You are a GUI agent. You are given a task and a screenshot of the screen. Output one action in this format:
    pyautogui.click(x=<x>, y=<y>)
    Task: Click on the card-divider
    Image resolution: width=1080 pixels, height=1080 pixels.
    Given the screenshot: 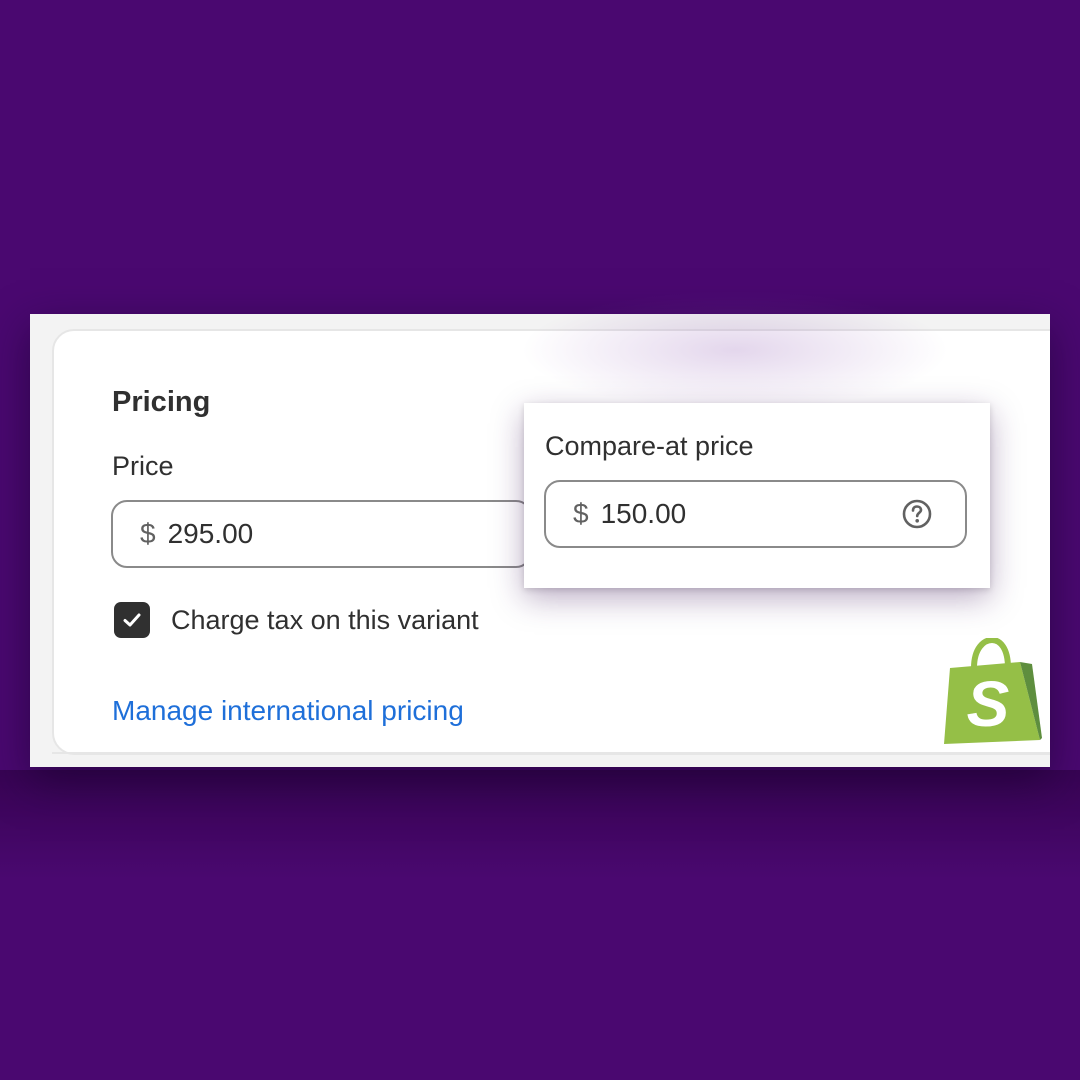 What is the action you would take?
    pyautogui.click(x=551, y=753)
    